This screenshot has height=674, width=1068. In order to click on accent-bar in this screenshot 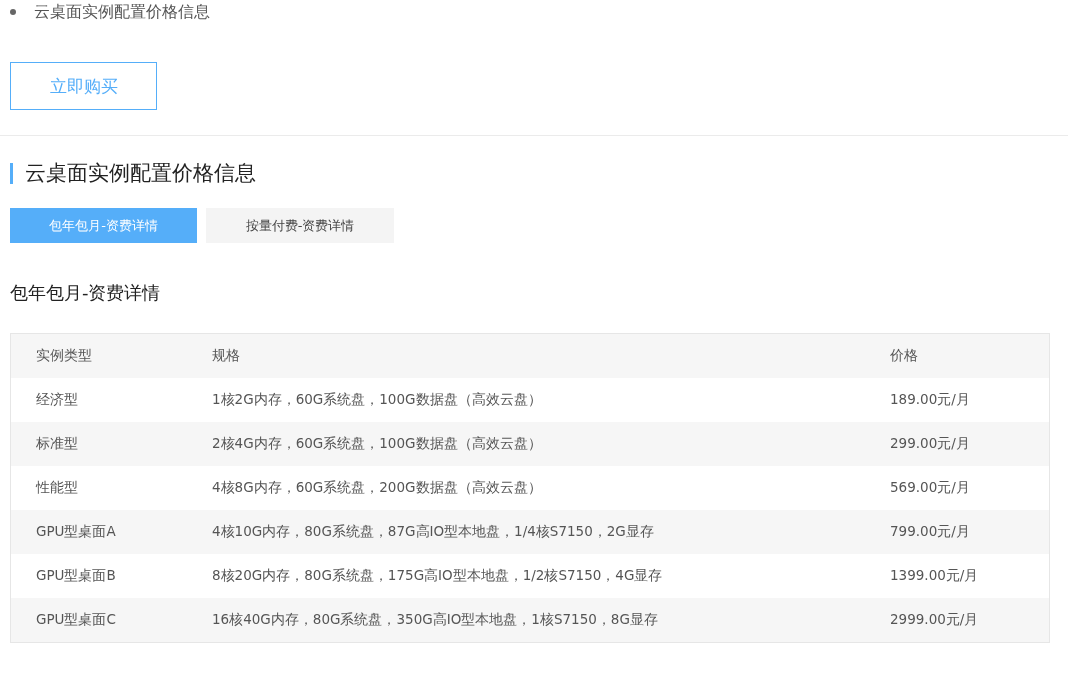, I will do `click(11, 173)`.